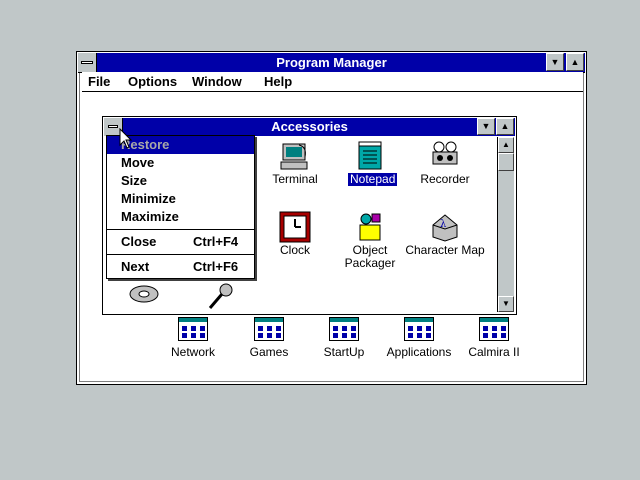 The height and width of the screenshot is (480, 640). Describe the element at coordinates (331, 62) in the screenshot. I see `program-manager-title: Program Manager` at that location.